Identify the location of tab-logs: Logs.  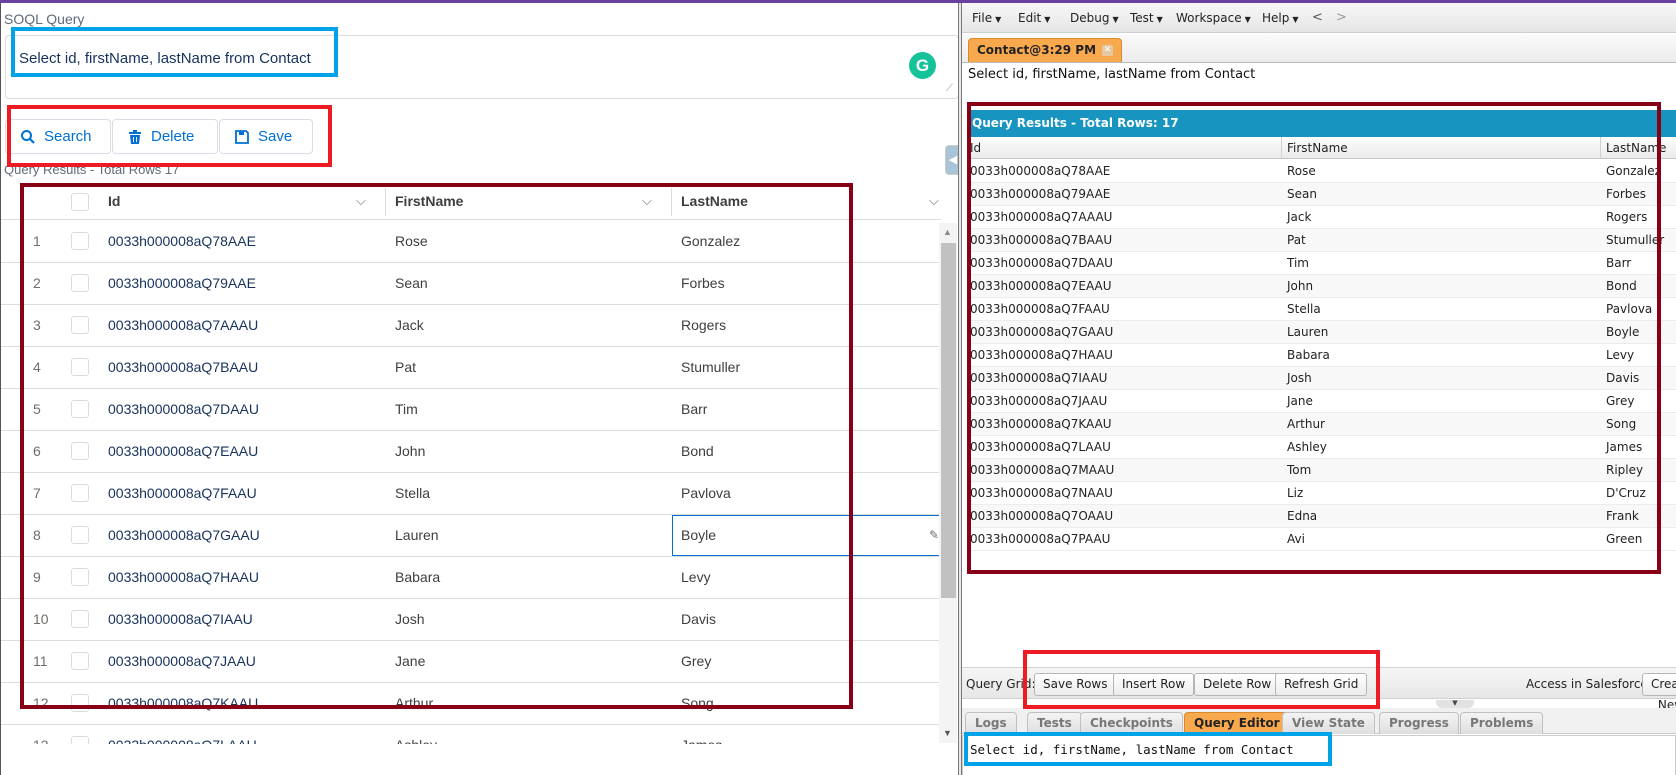
(991, 723).